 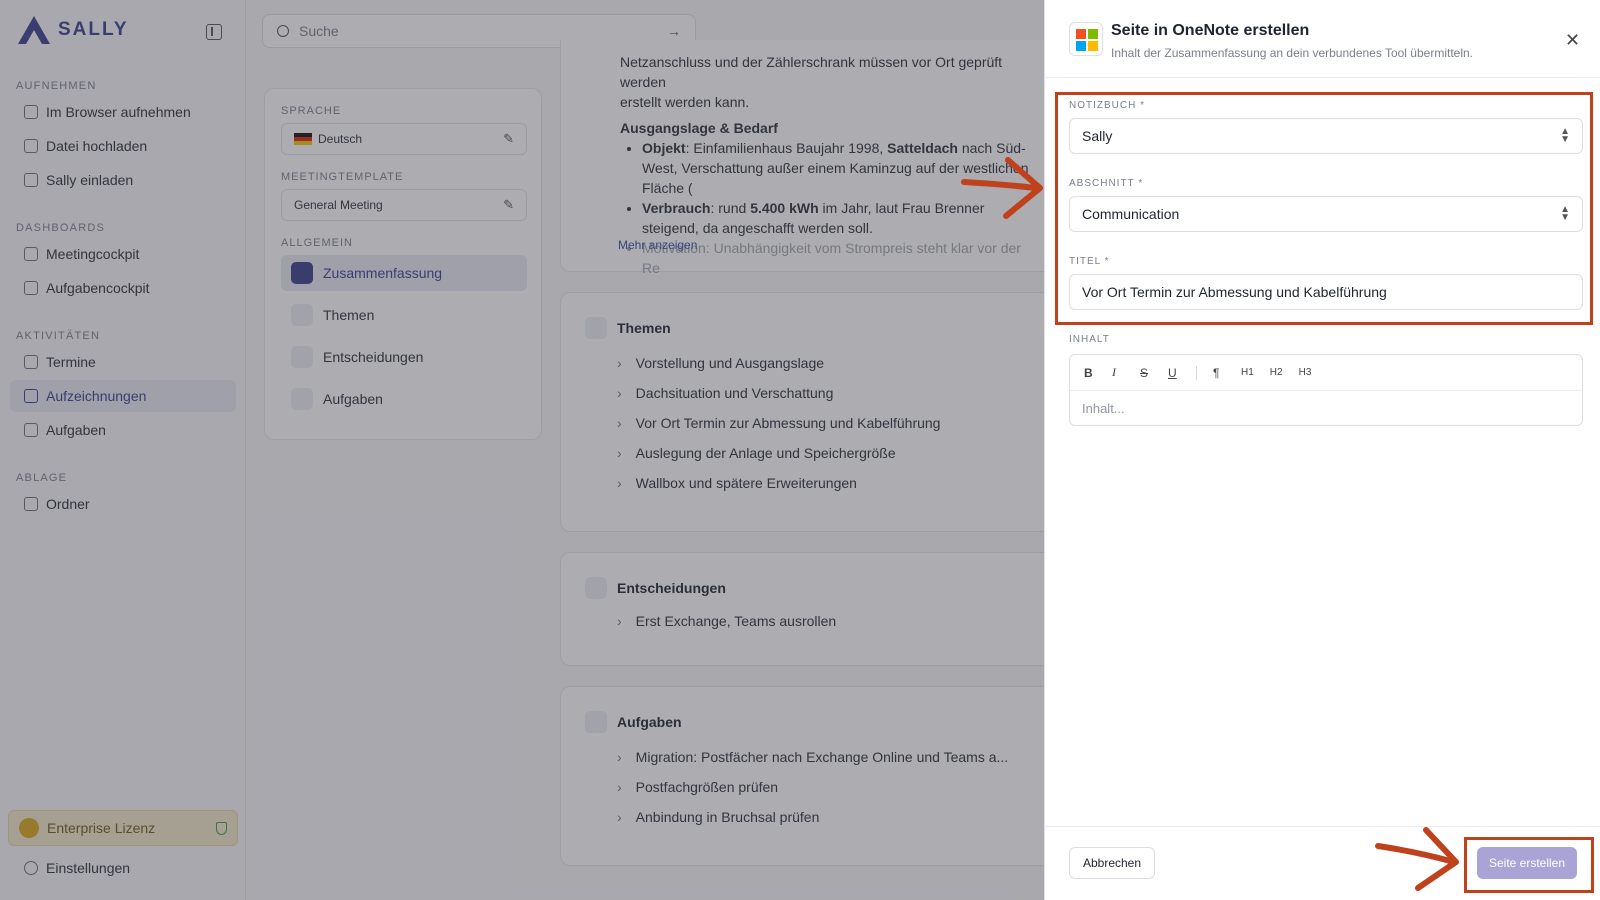 What do you see at coordinates (1529, 865) in the screenshot?
I see `annotation-highlight-create` at bounding box center [1529, 865].